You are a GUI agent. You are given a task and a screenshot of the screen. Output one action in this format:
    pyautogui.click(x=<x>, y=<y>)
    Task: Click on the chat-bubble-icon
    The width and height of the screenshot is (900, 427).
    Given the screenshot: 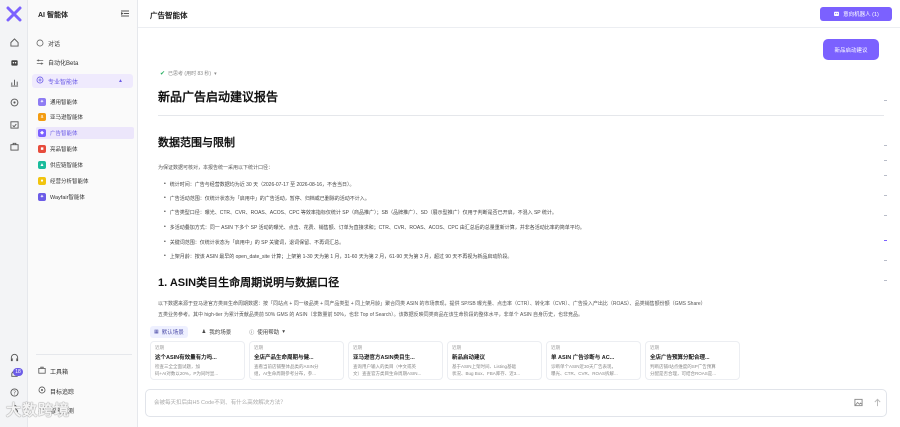 What is the action you would take?
    pyautogui.click(x=40, y=43)
    